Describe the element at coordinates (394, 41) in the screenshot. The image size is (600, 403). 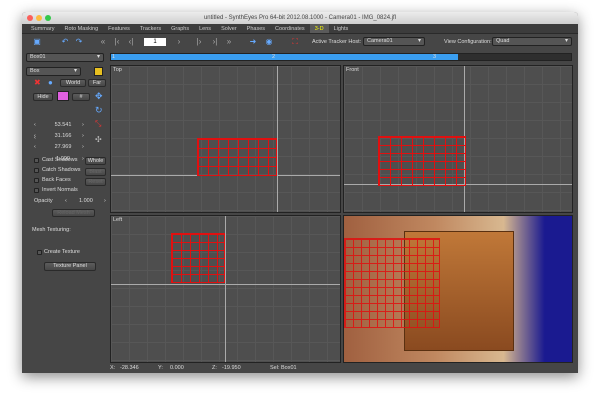
I see `active-tracker-host-select: Camera01` at that location.